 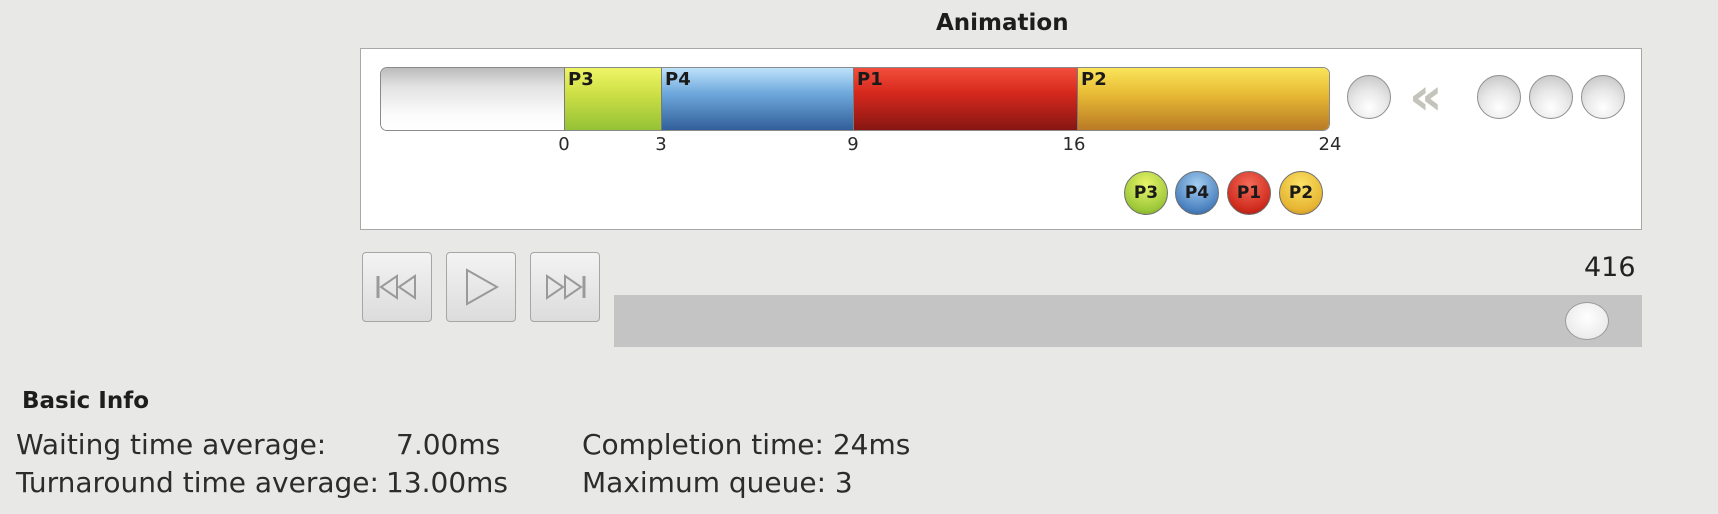 I want to click on legend-p3: P3, so click(x=1146, y=193).